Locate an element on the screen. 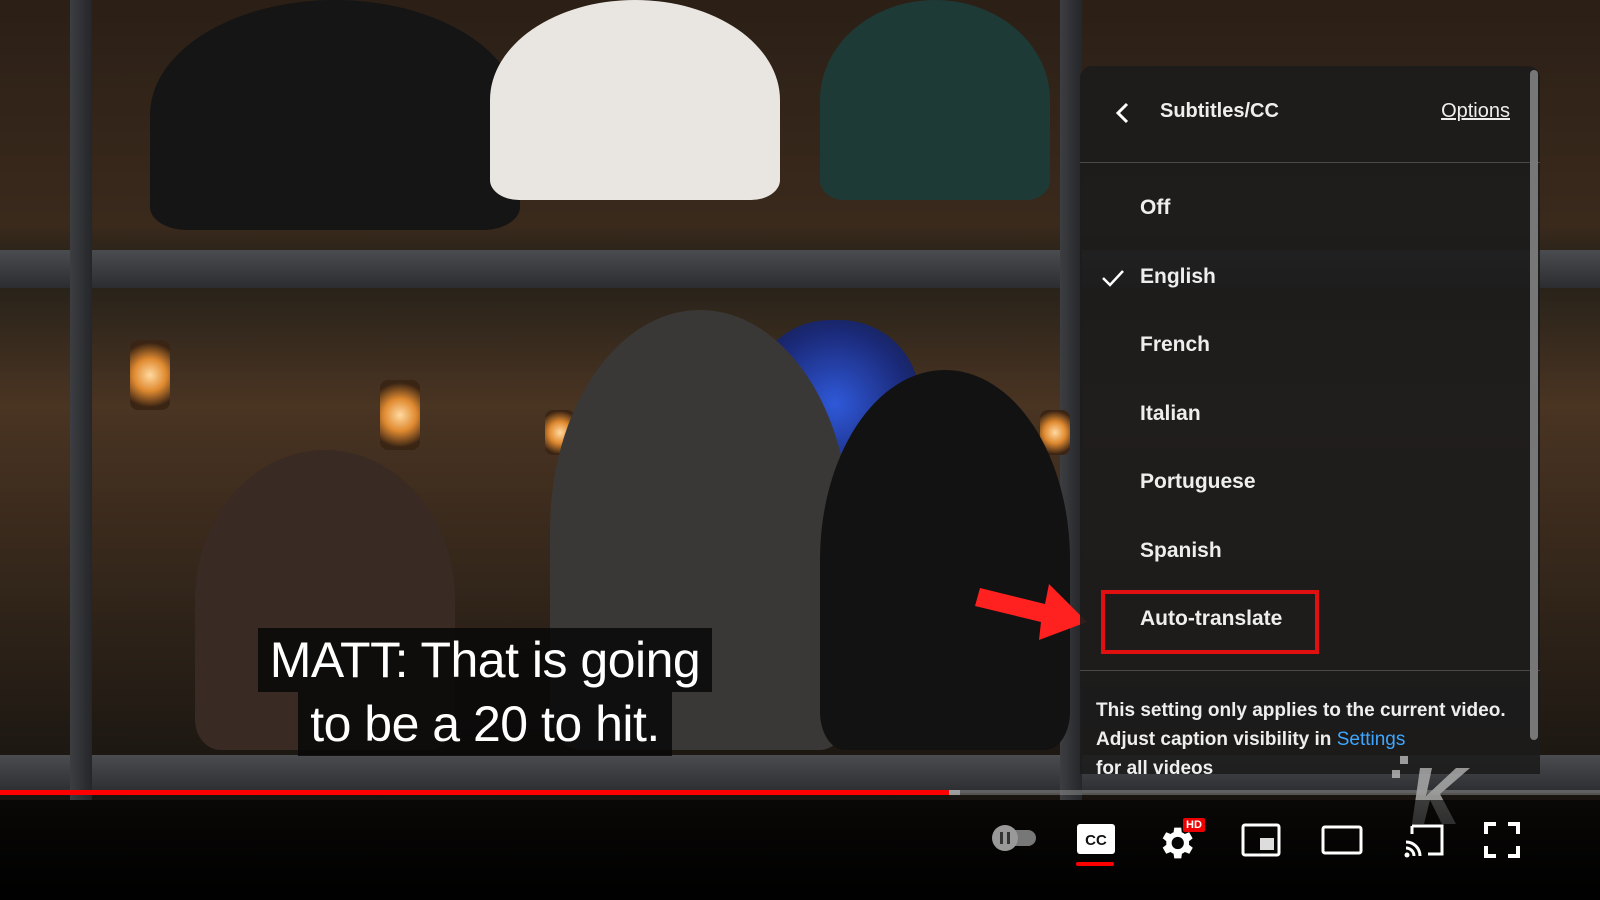 This screenshot has width=1600, height=900. annotation-arrow-icon is located at coordinates (1031, 612).